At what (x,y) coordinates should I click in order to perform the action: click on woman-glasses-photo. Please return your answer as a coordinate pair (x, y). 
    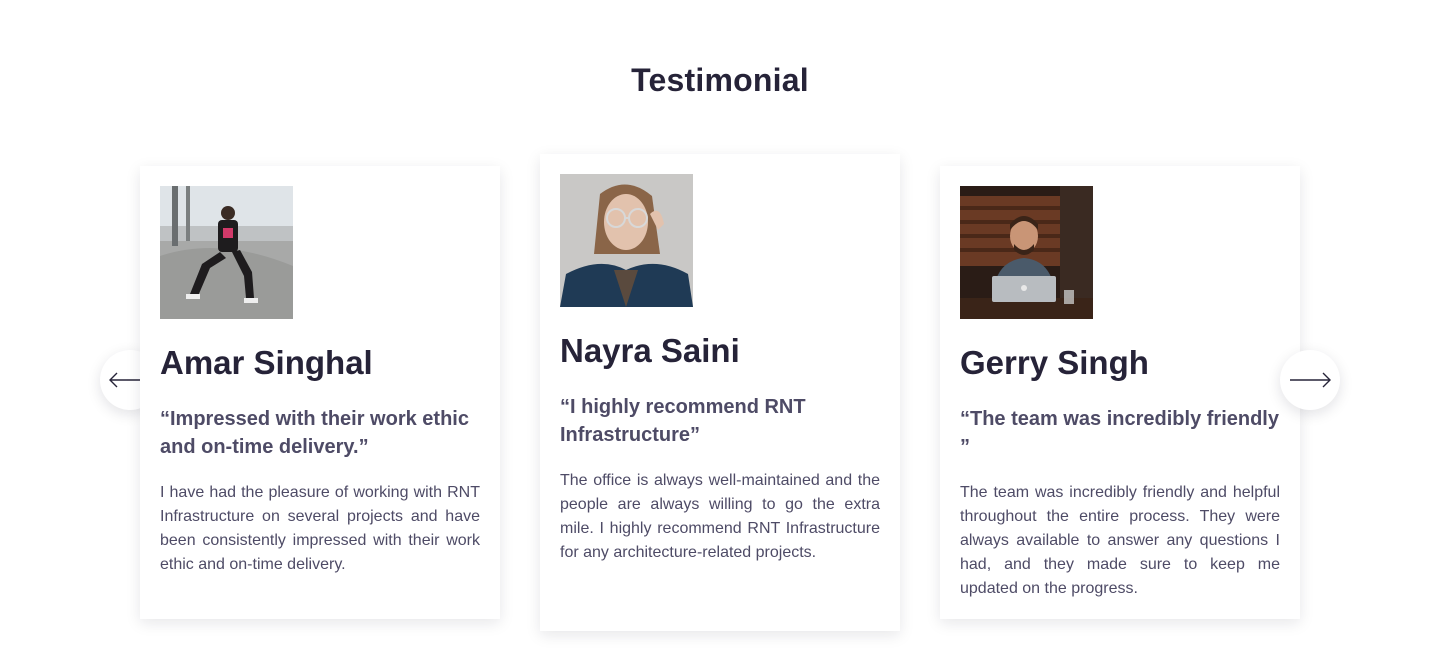
    Looking at the image, I should click on (626, 240).